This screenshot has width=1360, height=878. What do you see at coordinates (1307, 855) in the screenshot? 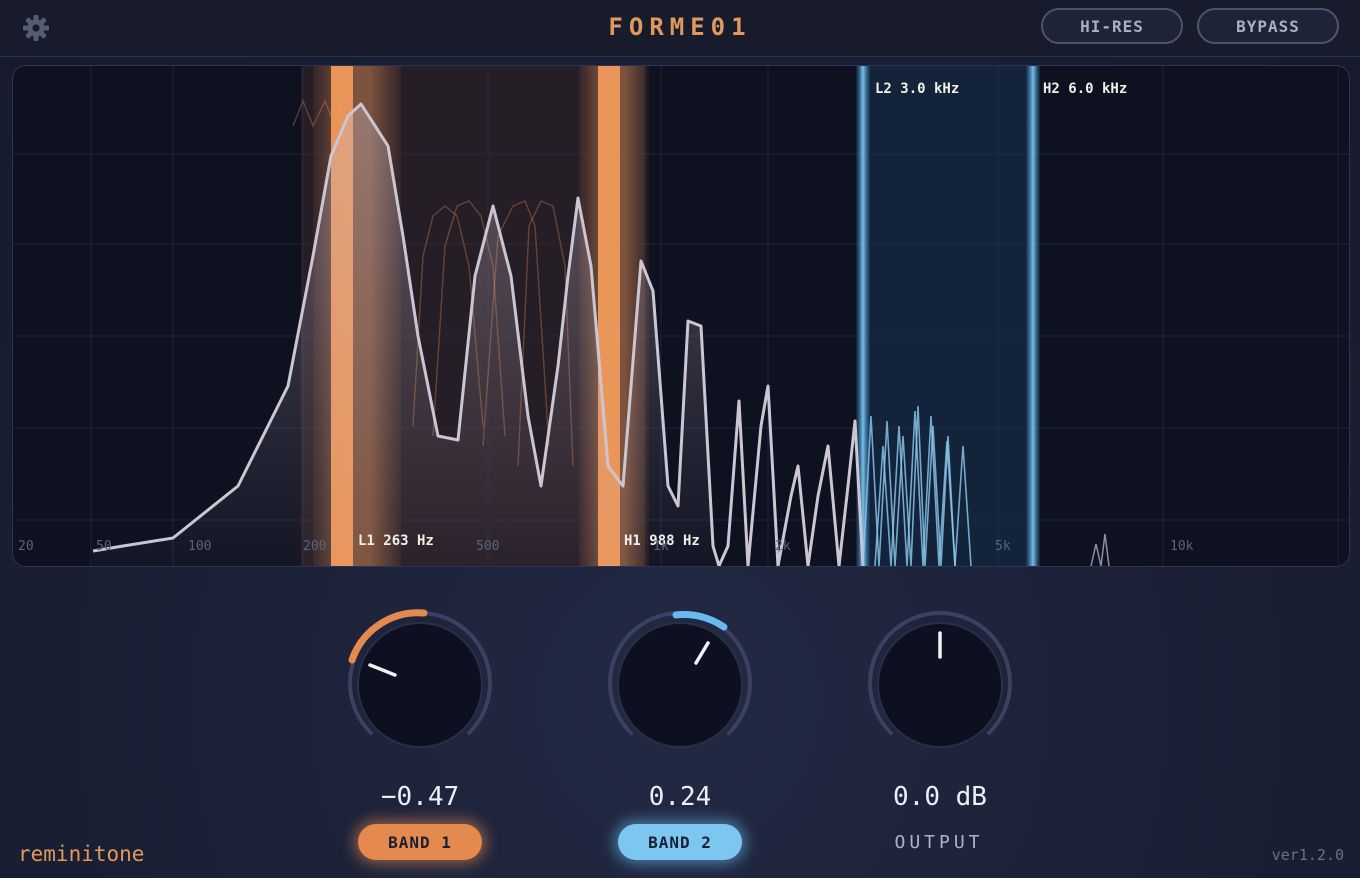
I see `version-label: ver1.2.0` at bounding box center [1307, 855].